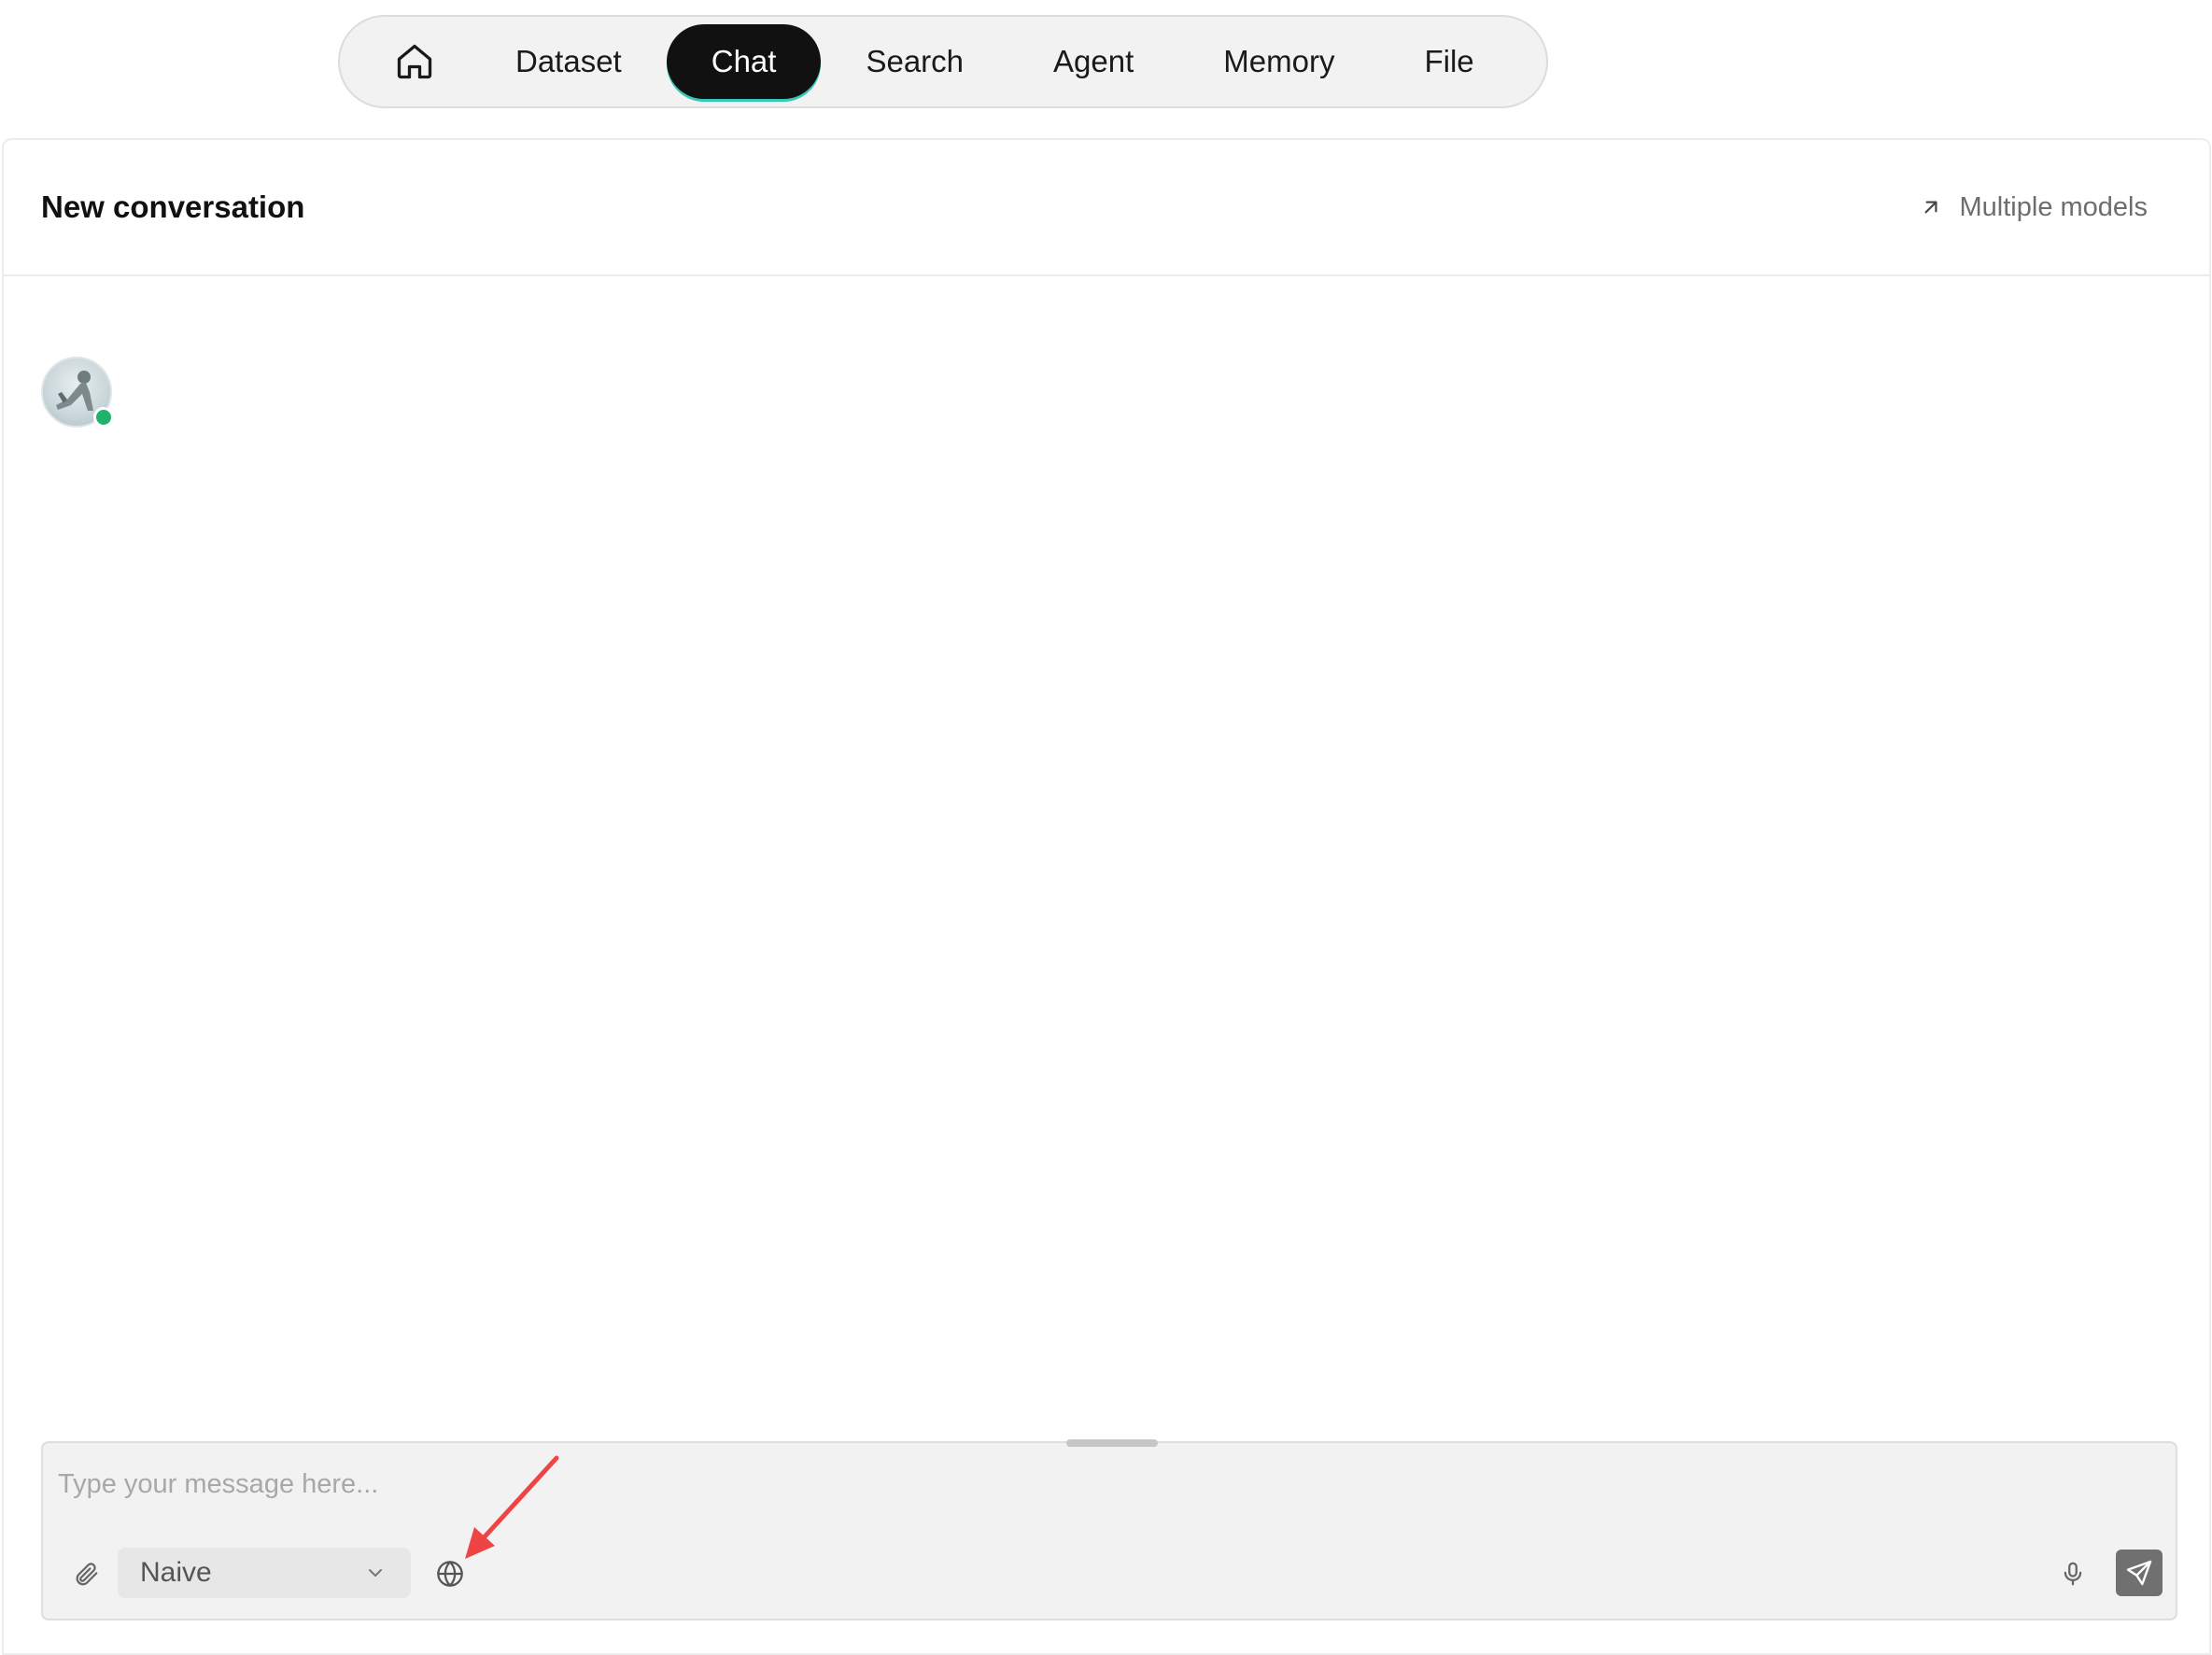  What do you see at coordinates (1093, 61) in the screenshot?
I see `tab-agent: Agent` at bounding box center [1093, 61].